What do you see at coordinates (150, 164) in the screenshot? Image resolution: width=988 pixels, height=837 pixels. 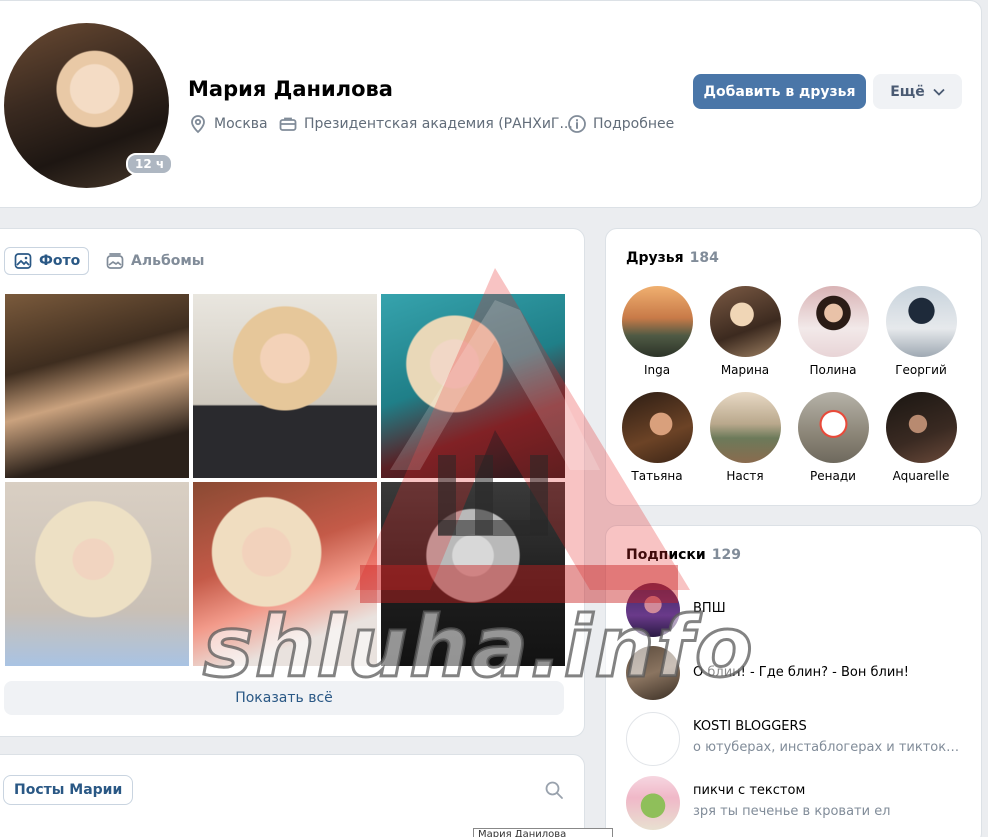 I see `status-badge: 12 ч` at bounding box center [150, 164].